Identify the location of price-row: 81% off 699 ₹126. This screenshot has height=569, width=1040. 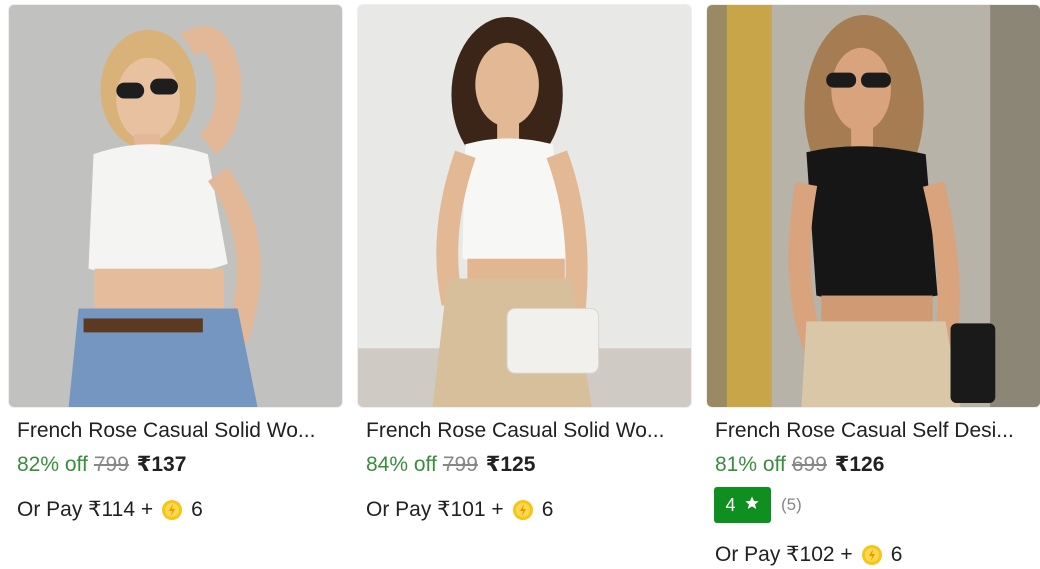
(799, 465).